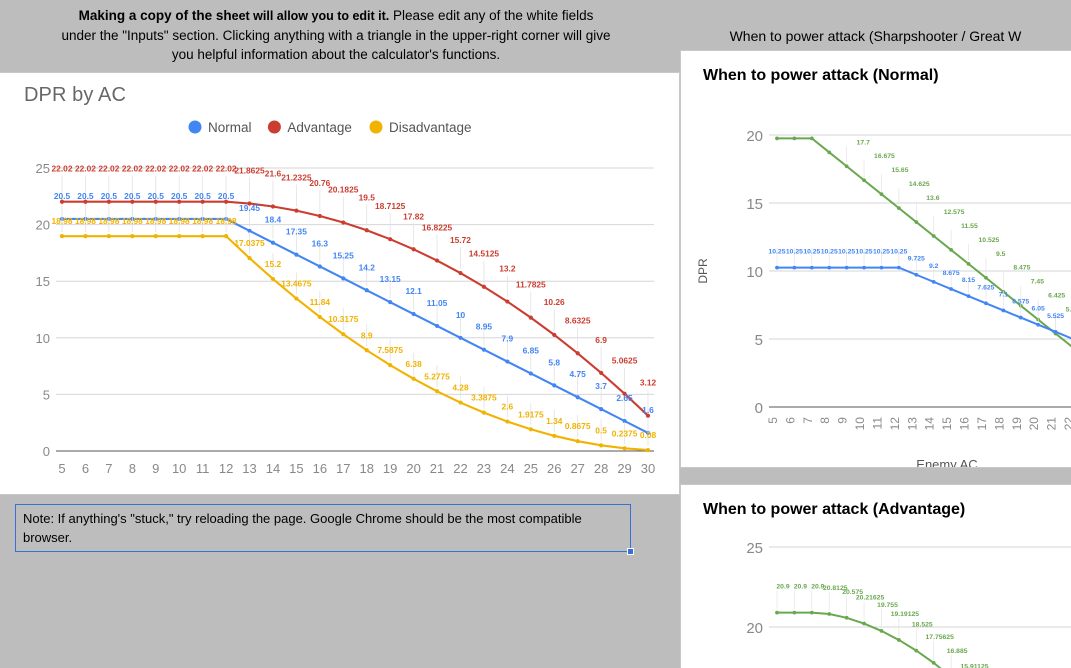  Describe the element at coordinates (367, 335) in the screenshot. I see `data-label: 8.9` at that location.